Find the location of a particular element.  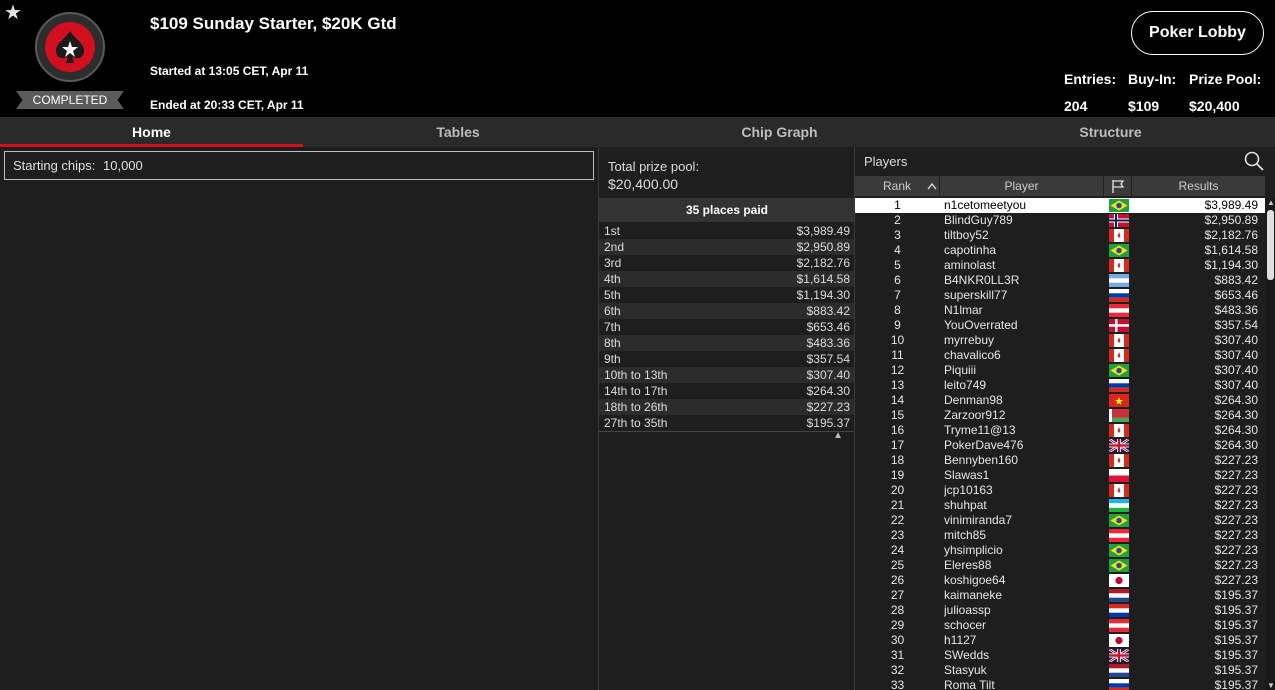

player-rank: 32 is located at coordinates (897, 670).